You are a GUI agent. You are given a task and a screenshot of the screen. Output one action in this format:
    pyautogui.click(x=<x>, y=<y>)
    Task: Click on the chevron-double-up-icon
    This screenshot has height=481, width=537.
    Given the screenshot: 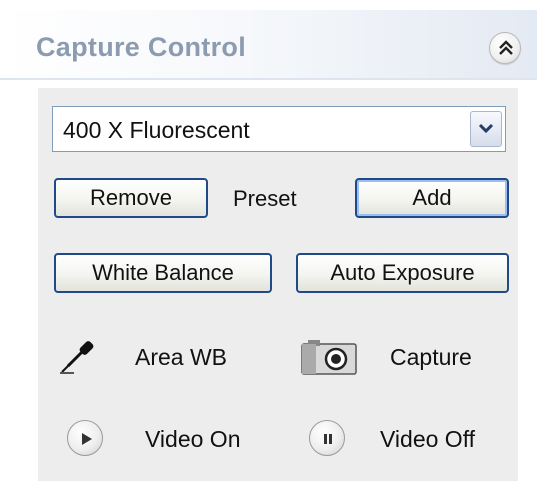 What is the action you would take?
    pyautogui.click(x=506, y=47)
    